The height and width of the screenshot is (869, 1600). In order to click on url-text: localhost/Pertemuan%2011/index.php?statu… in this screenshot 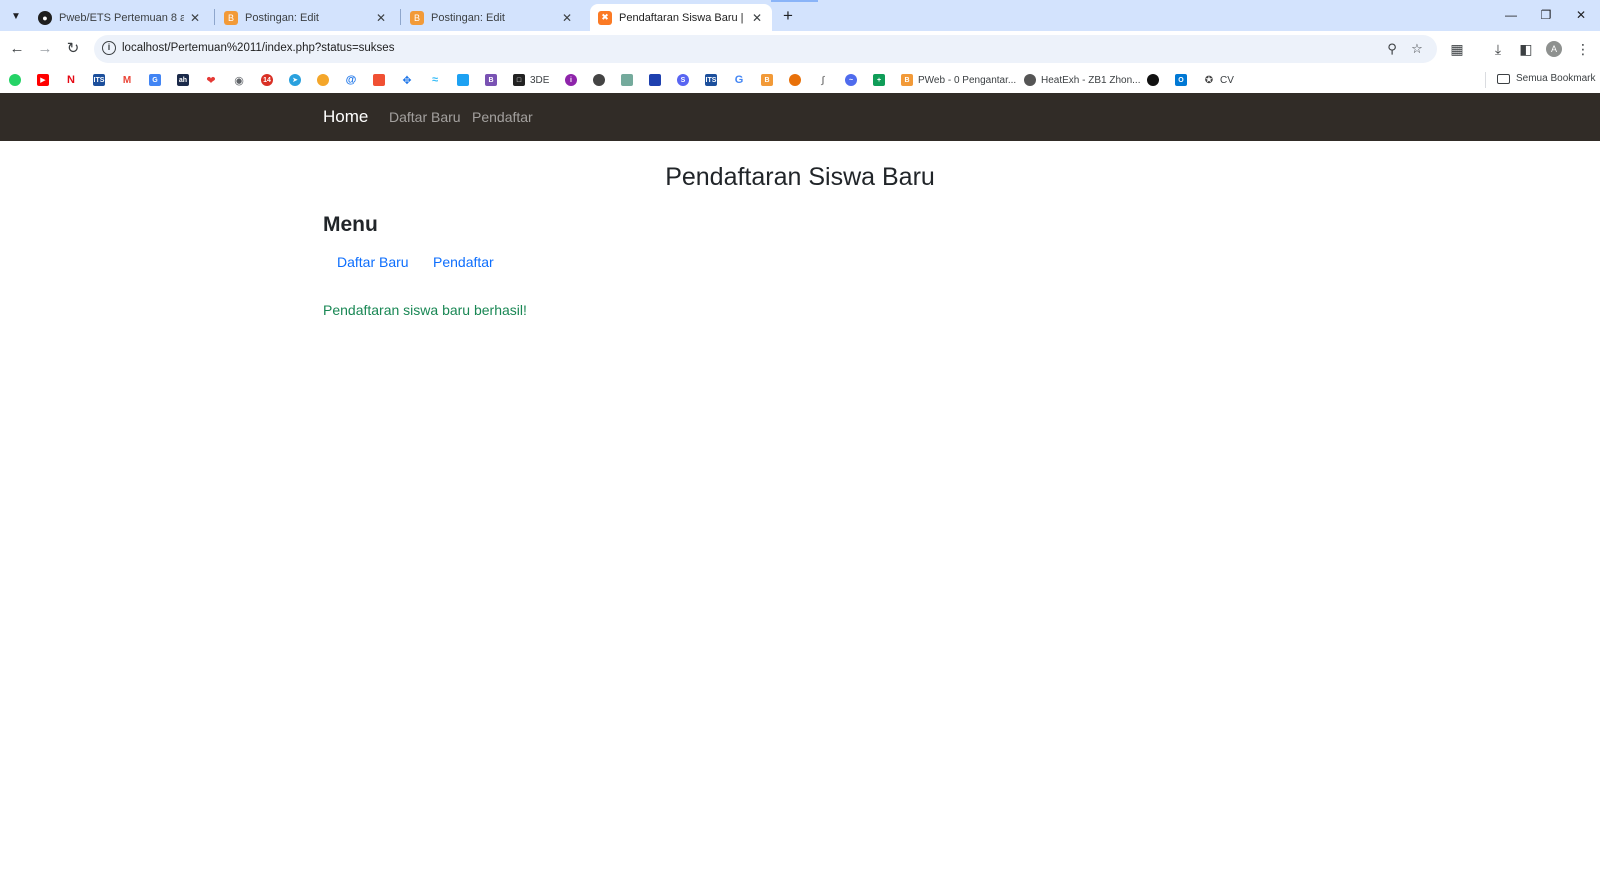, I will do `click(258, 48)`.